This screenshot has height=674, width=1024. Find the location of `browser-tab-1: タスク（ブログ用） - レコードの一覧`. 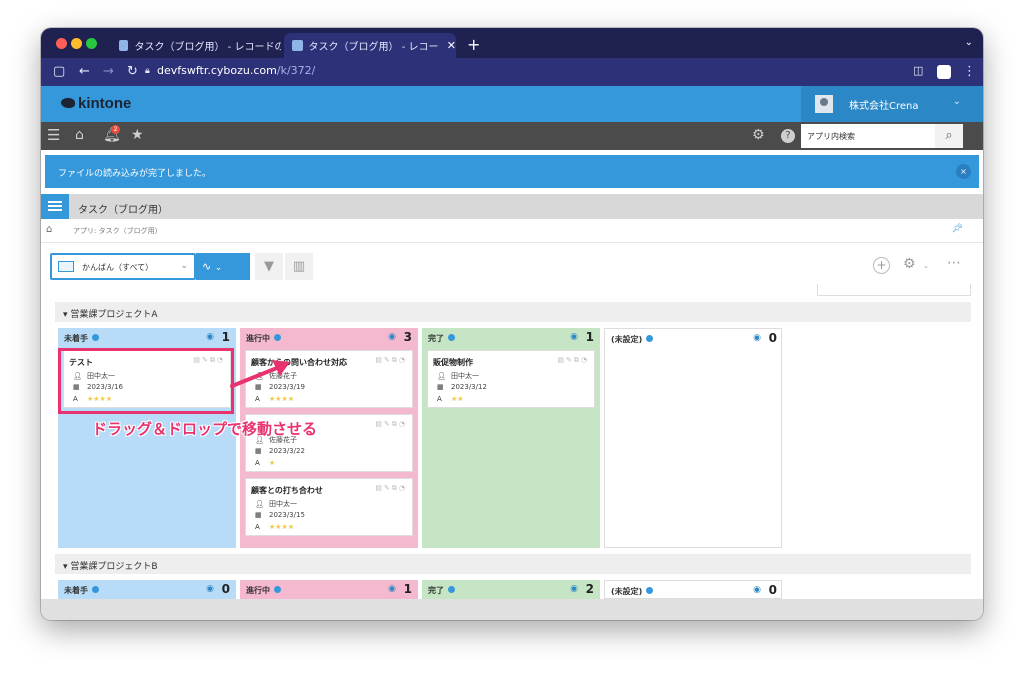

browser-tab-1: タスク（ブログ用） - レコードの一覧 is located at coordinates (196, 45).